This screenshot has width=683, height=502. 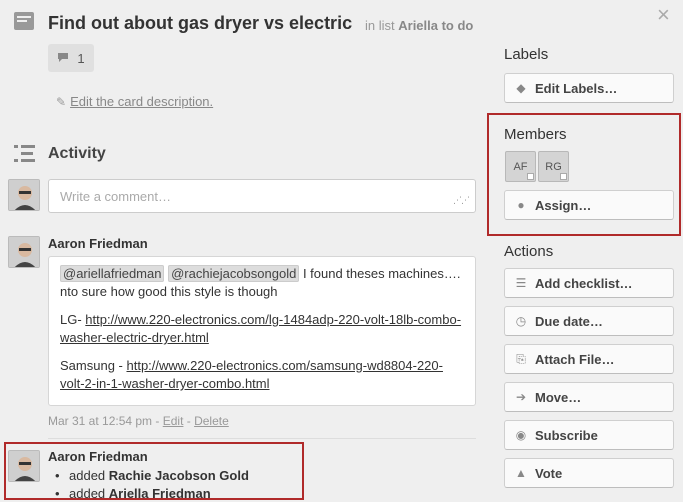 I want to click on activity-heading: Activity, so click(x=77, y=153).